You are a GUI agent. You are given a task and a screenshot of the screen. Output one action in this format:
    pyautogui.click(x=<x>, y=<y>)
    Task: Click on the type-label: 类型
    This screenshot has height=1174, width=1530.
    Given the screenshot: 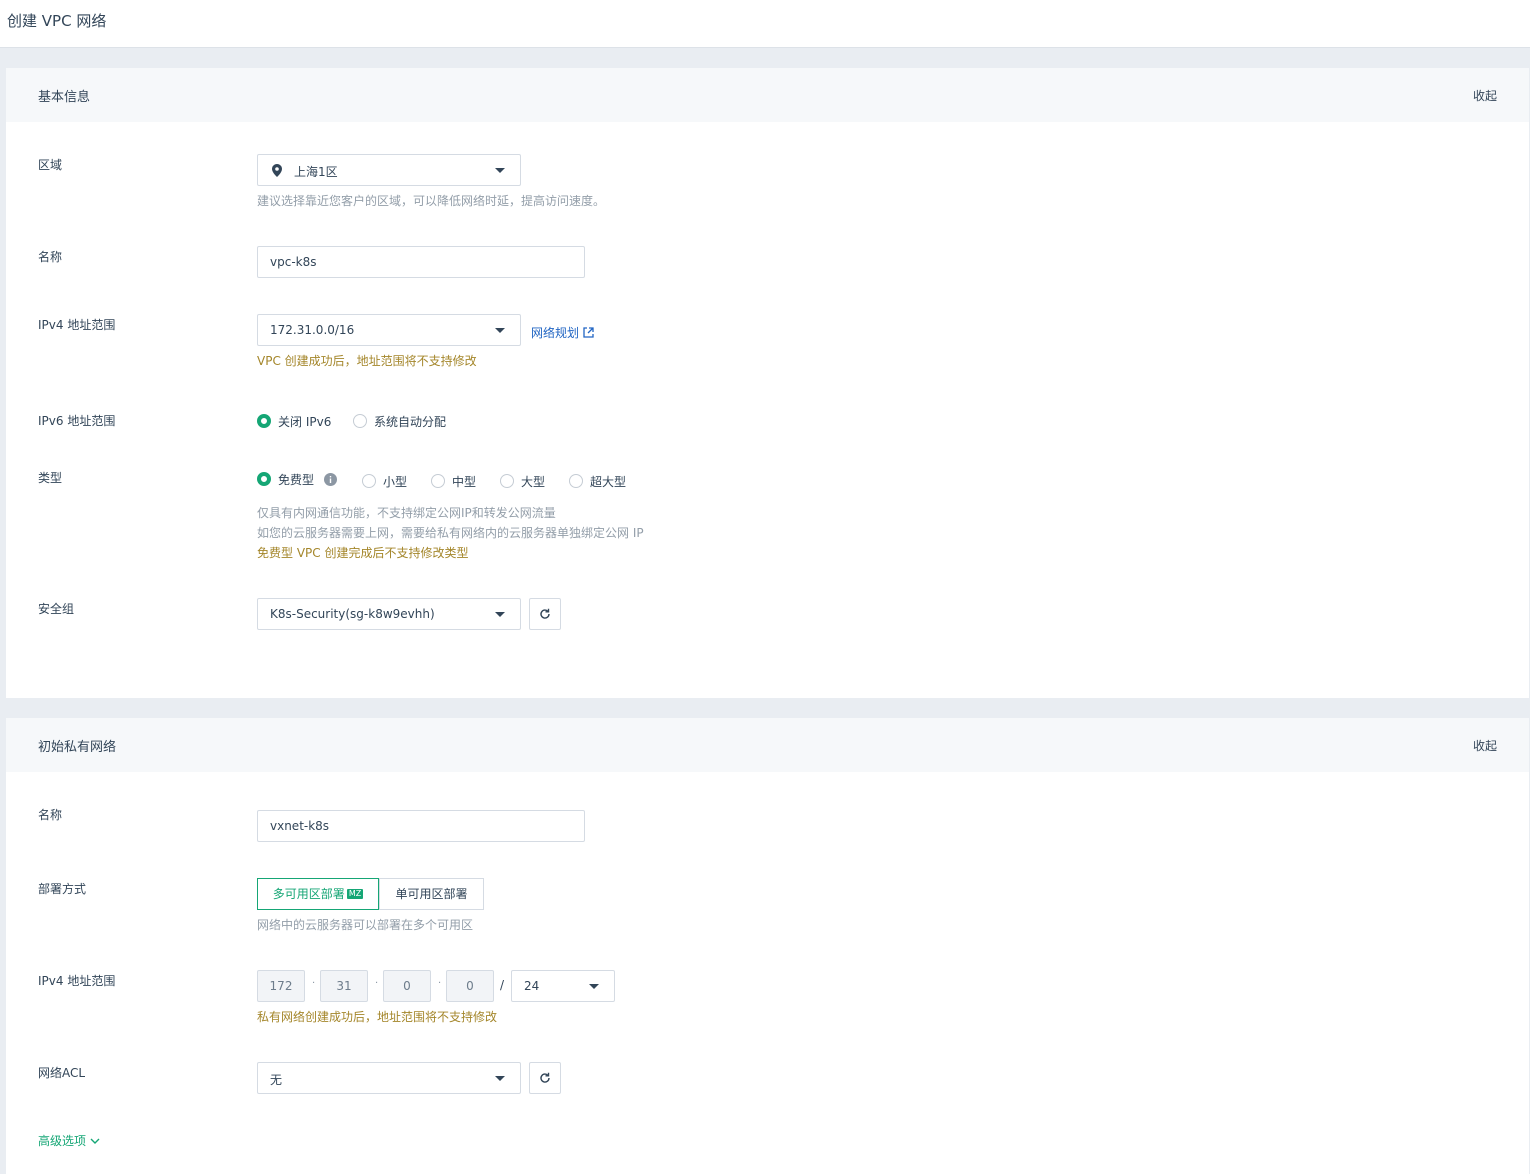 What is the action you would take?
    pyautogui.click(x=50, y=478)
    